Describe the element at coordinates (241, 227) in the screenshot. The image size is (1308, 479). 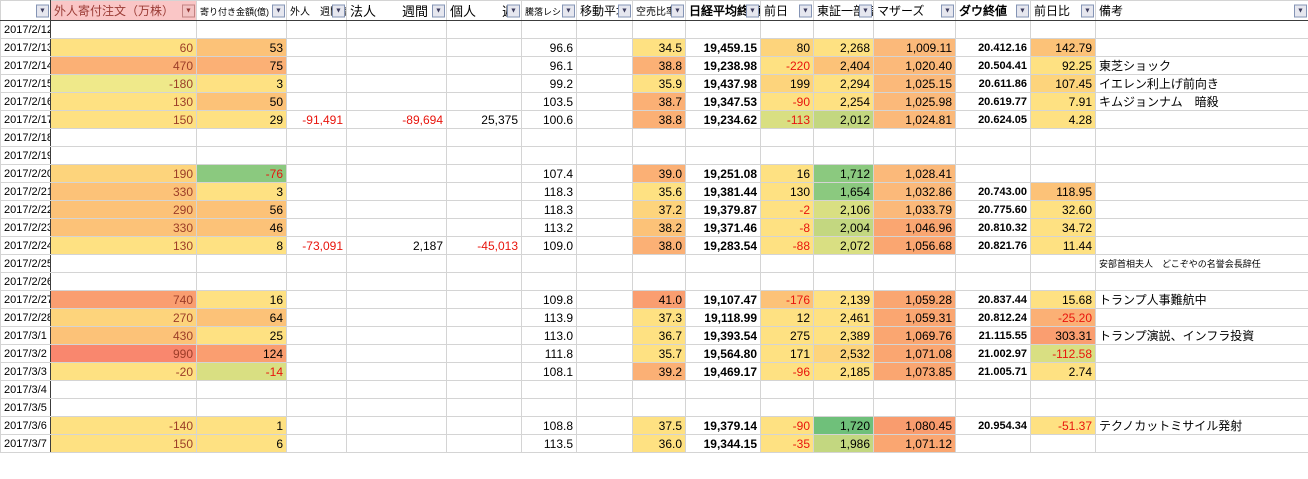
I see `cell-yoritsuki: 46` at that location.